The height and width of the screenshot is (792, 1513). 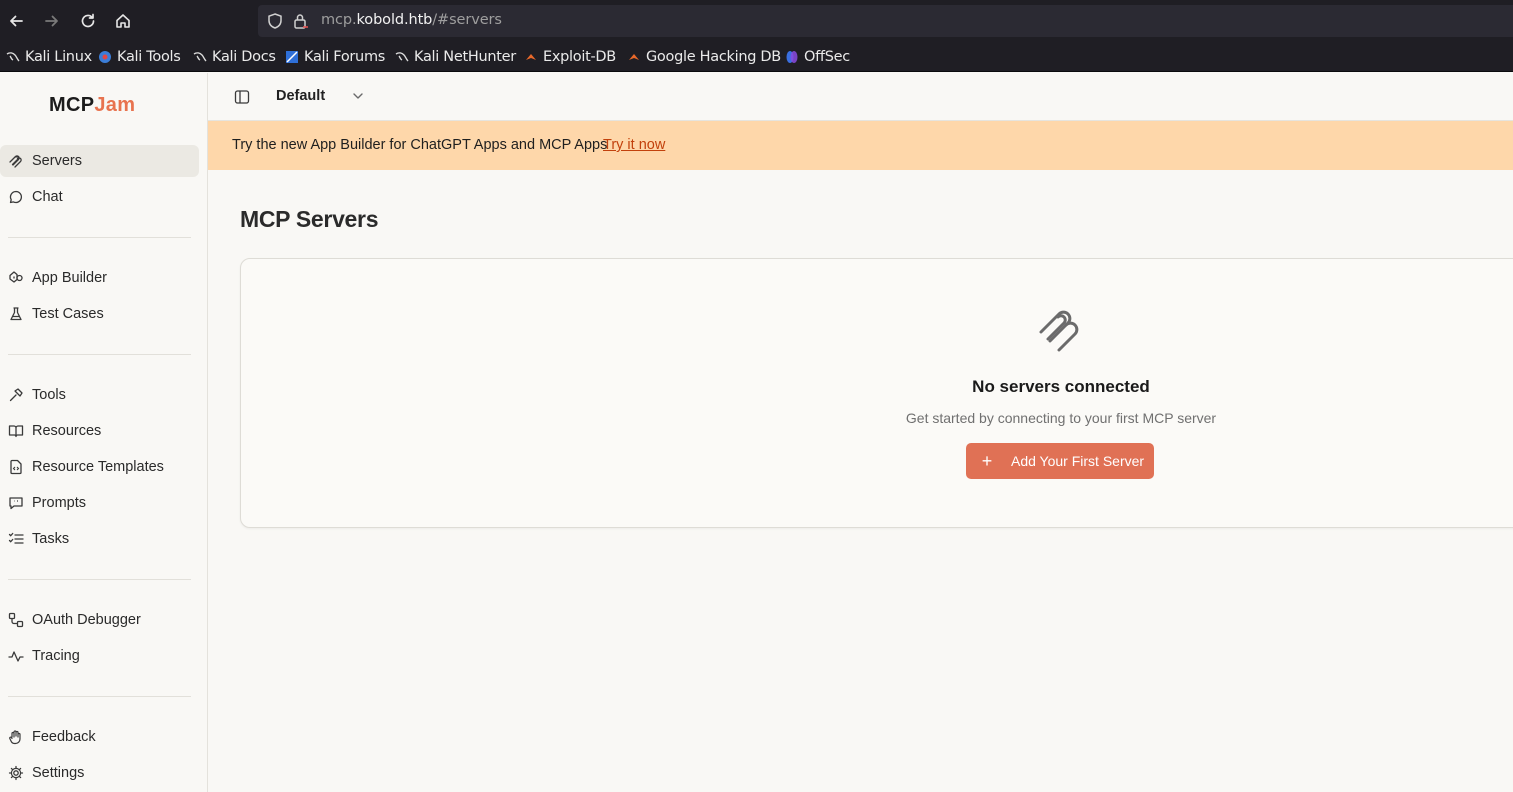 I want to click on book-icon, so click(x=16, y=431).